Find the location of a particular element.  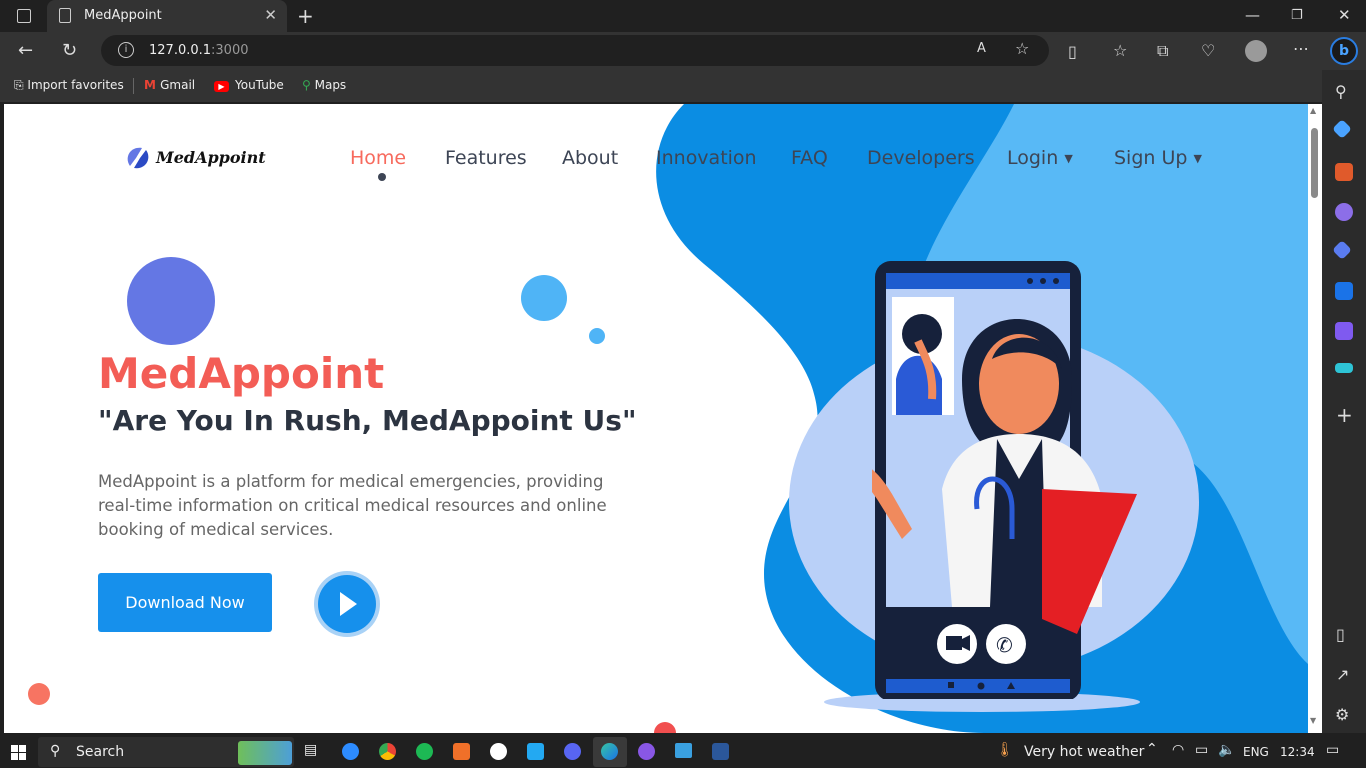

windows-start-icon is located at coordinates (18, 752).